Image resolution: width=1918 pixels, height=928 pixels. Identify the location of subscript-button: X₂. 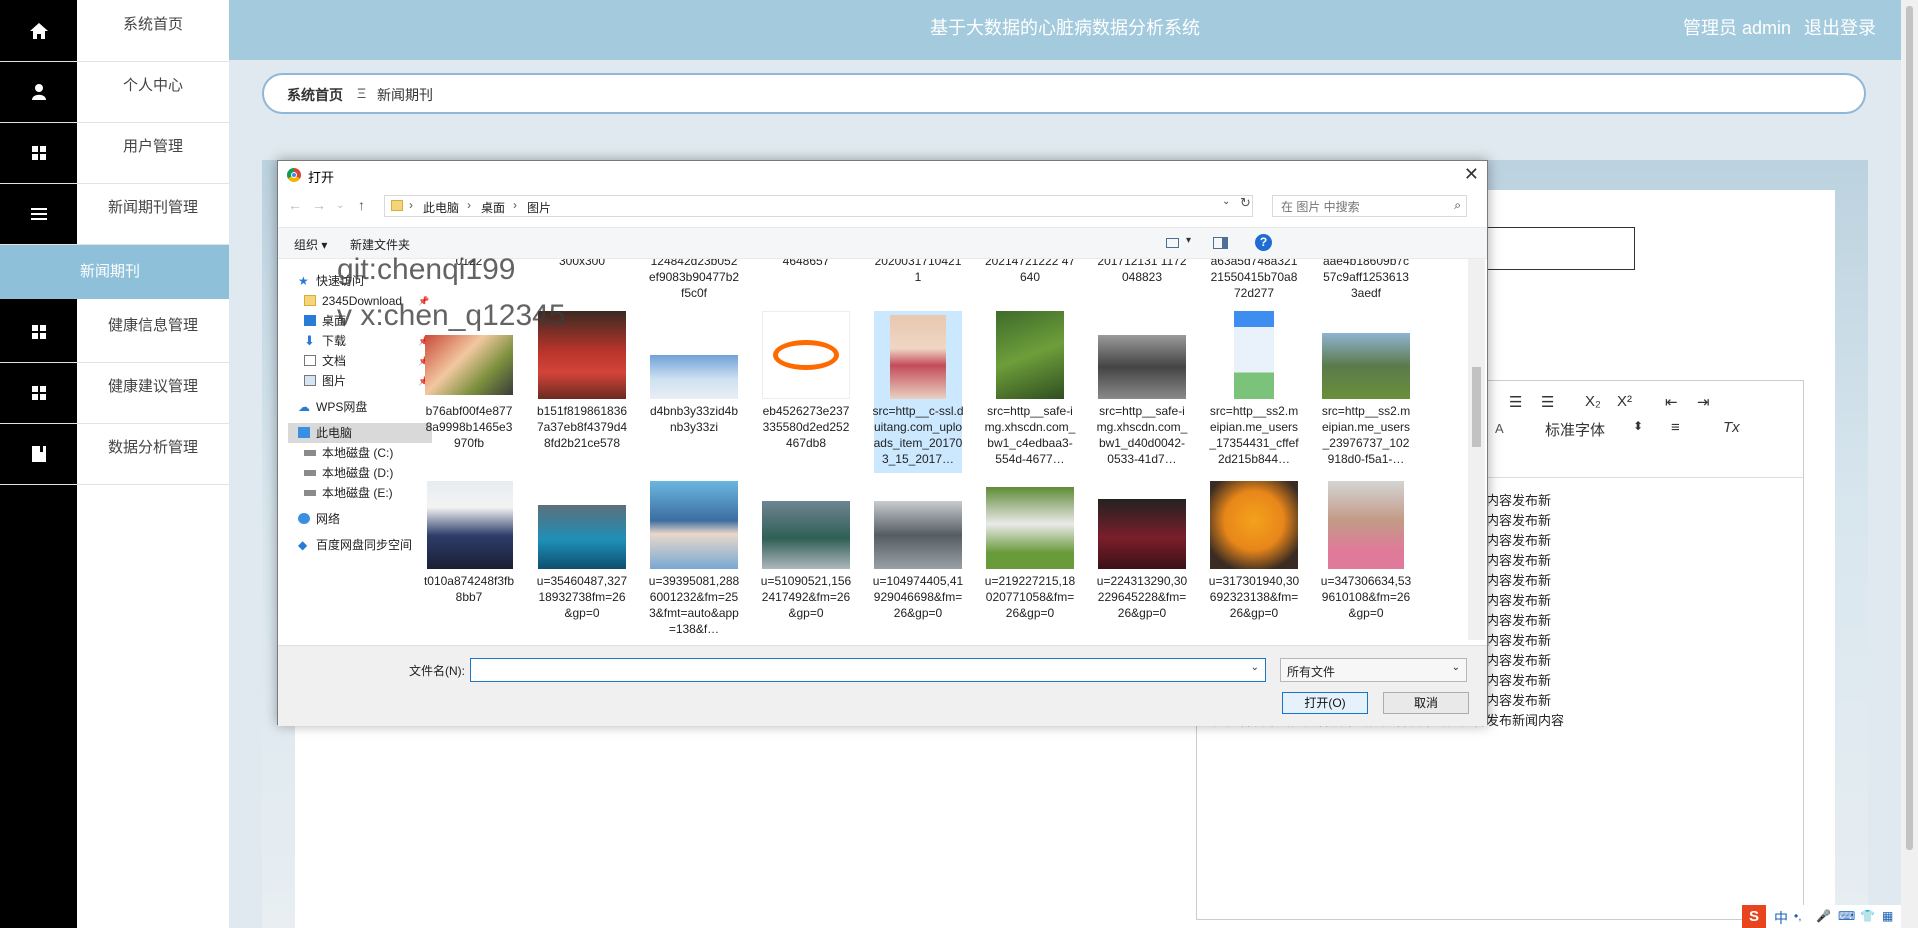
(1593, 401).